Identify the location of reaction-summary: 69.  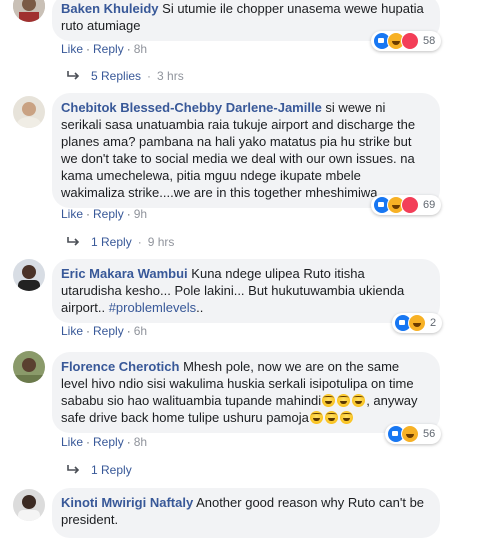
(406, 205).